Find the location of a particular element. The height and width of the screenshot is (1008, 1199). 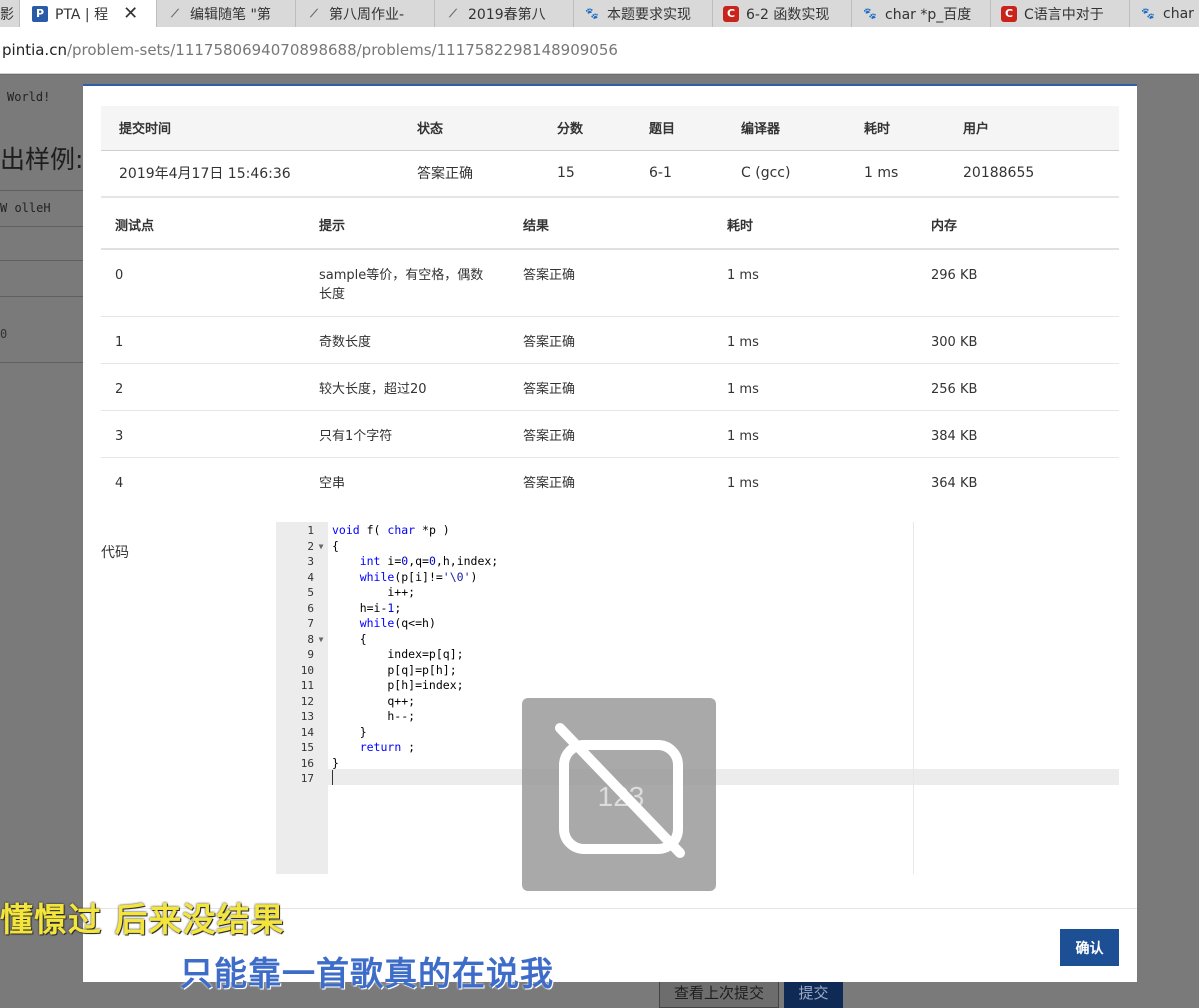

col-user: 用户 is located at coordinates (1041, 128).